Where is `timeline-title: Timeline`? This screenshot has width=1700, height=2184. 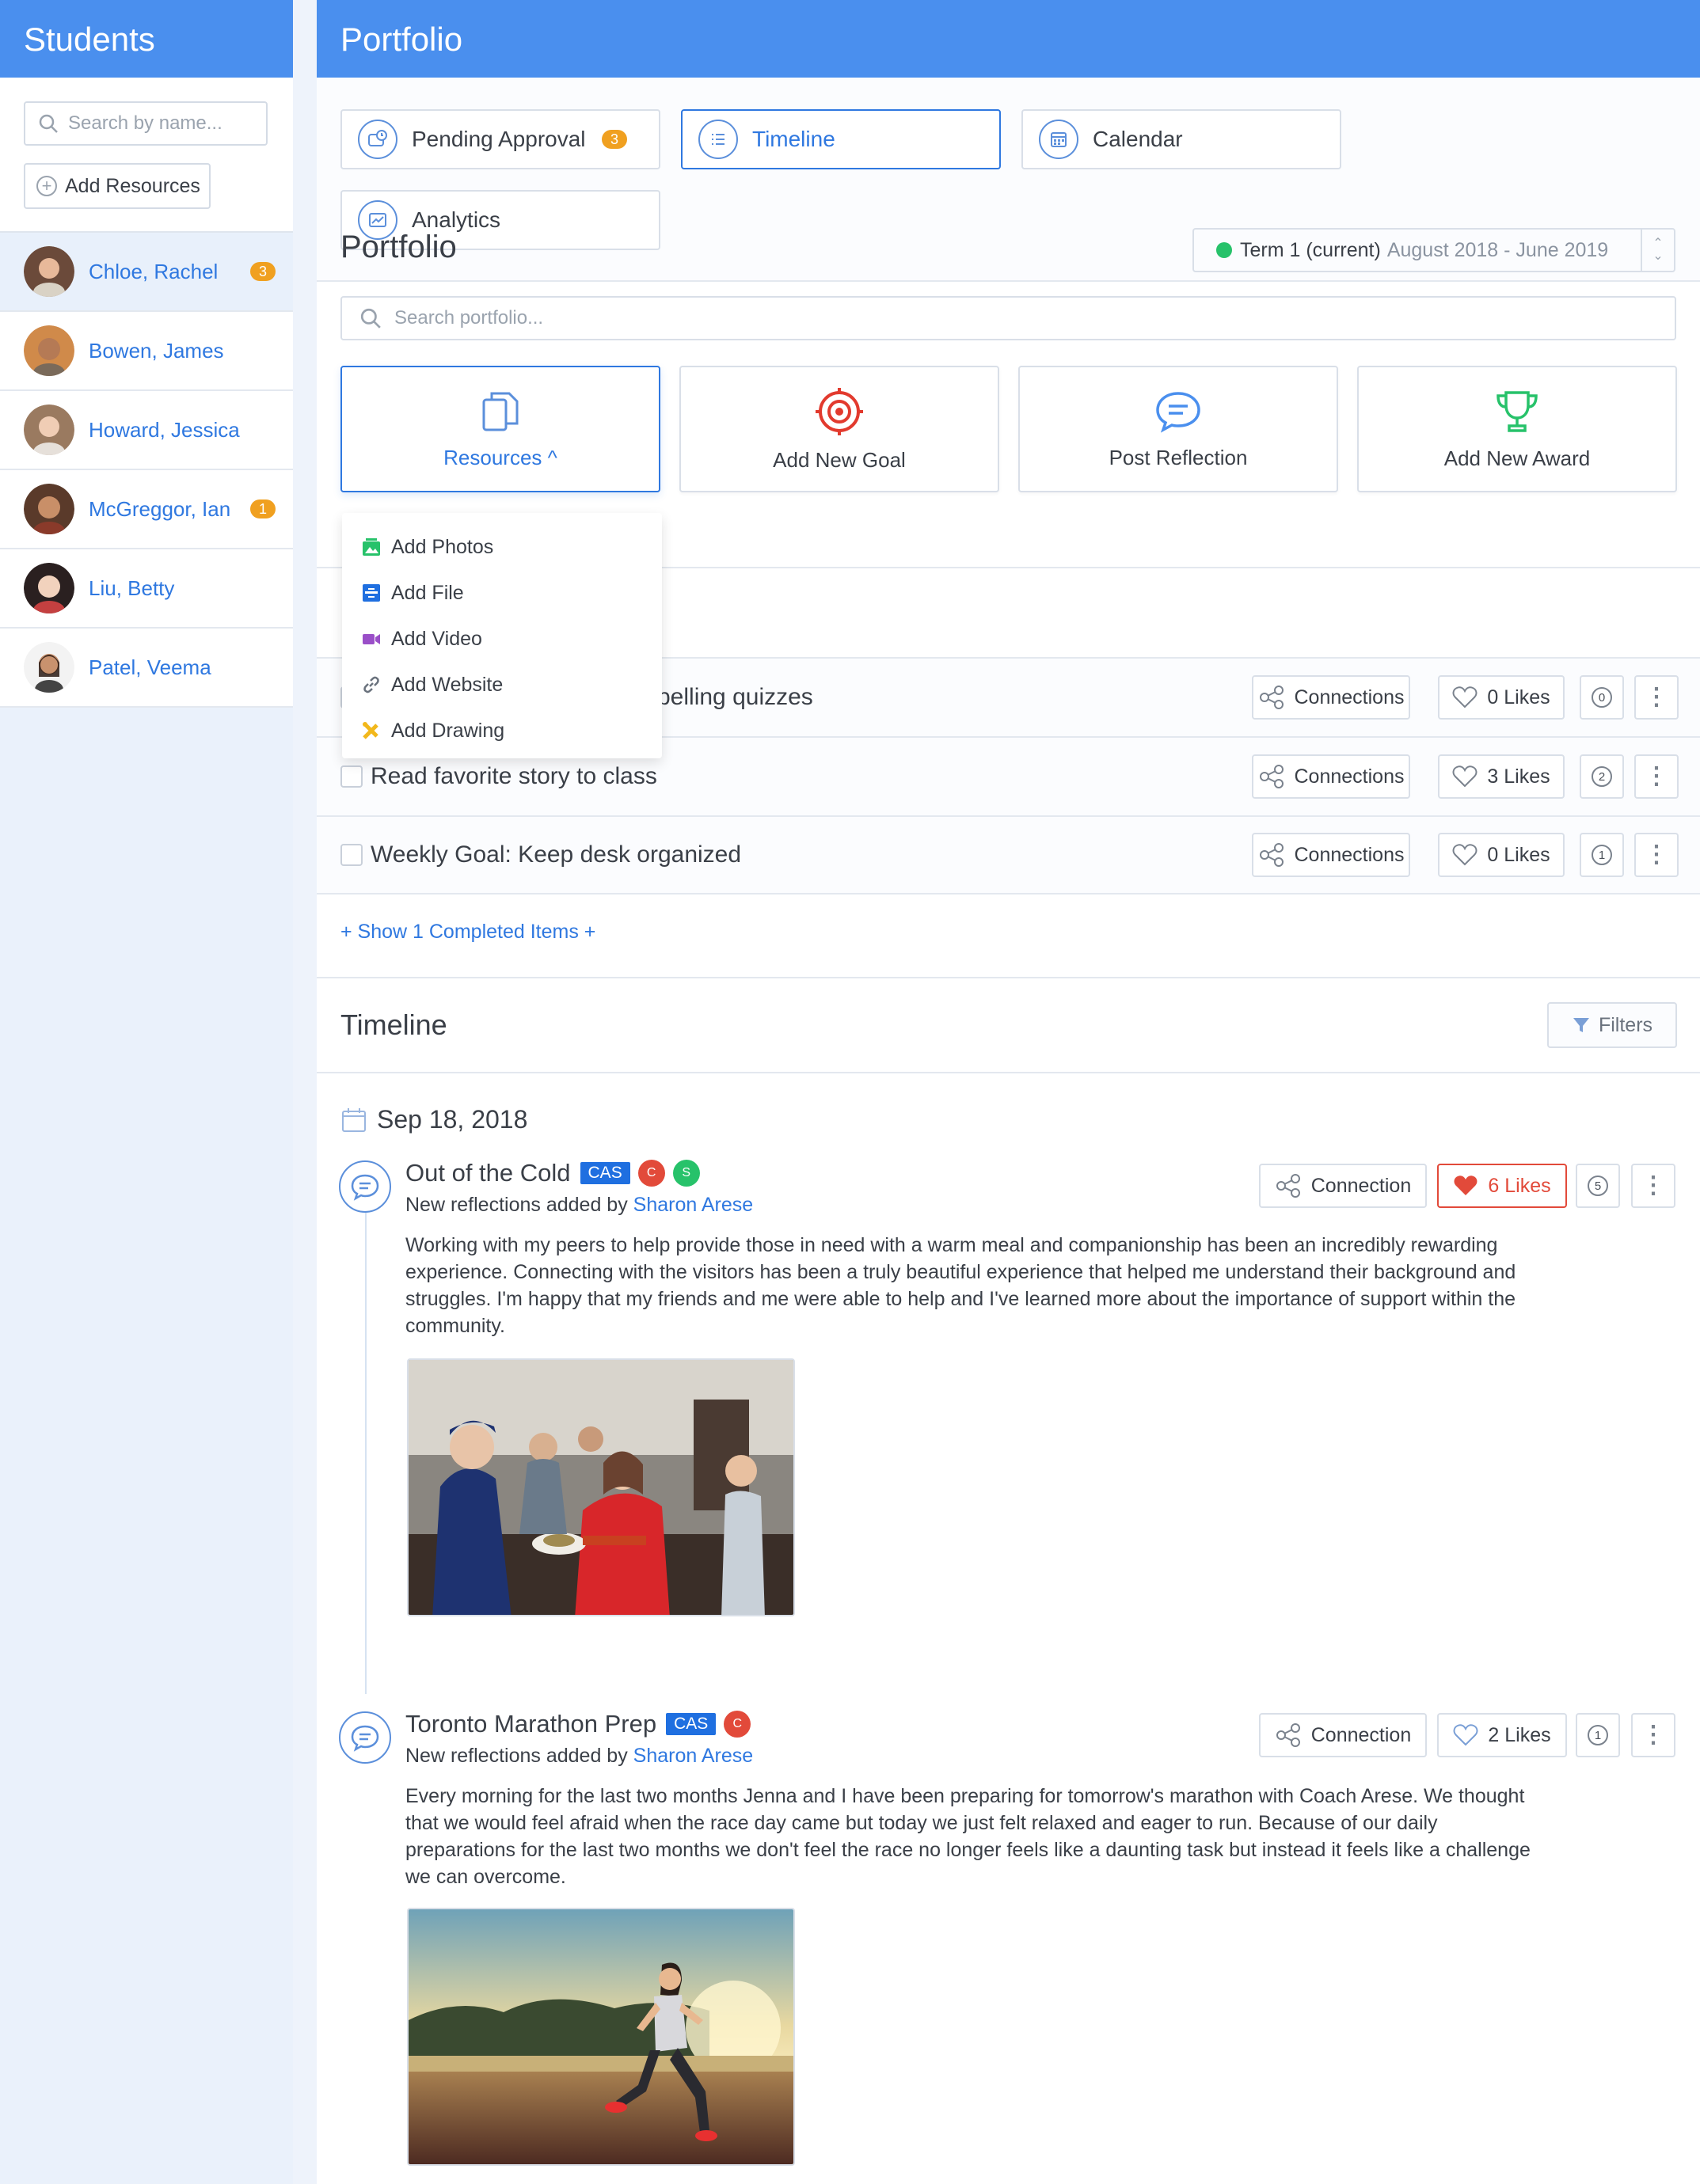
timeline-title: Timeline is located at coordinates (393, 1024).